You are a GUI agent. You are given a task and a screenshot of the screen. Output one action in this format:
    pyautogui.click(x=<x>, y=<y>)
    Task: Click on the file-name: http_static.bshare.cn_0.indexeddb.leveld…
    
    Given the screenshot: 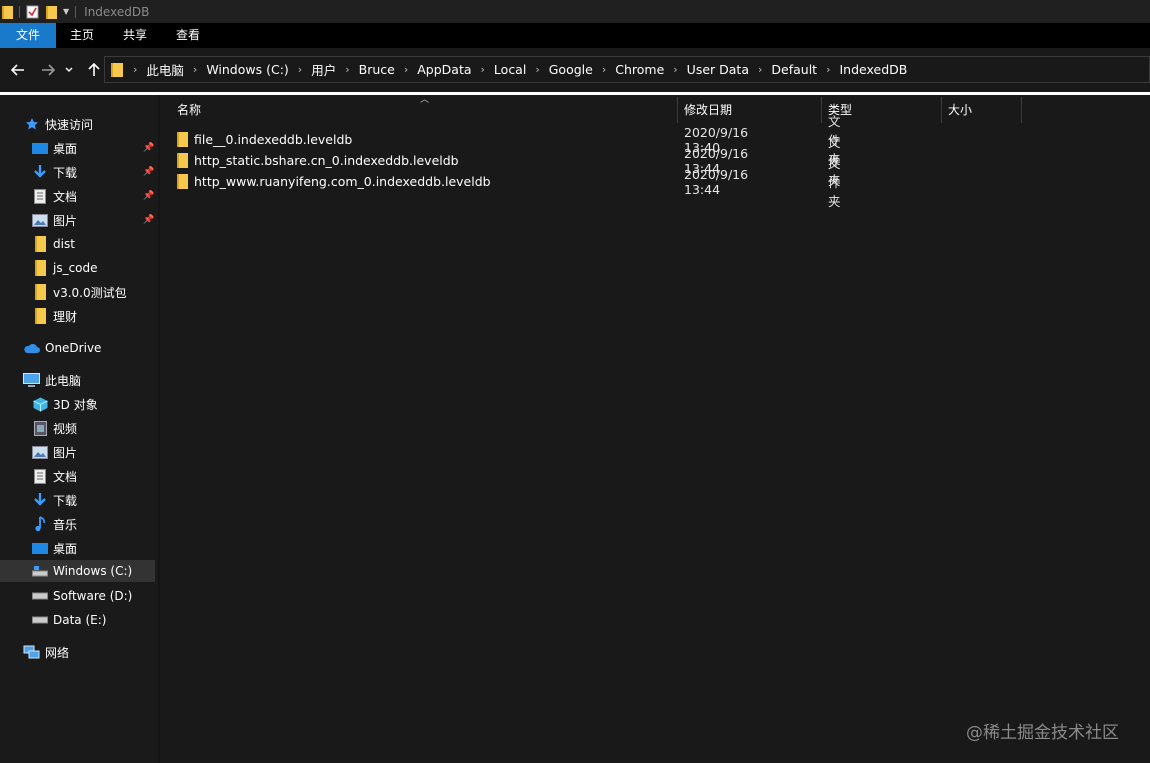 What is the action you would take?
    pyautogui.click(x=326, y=160)
    